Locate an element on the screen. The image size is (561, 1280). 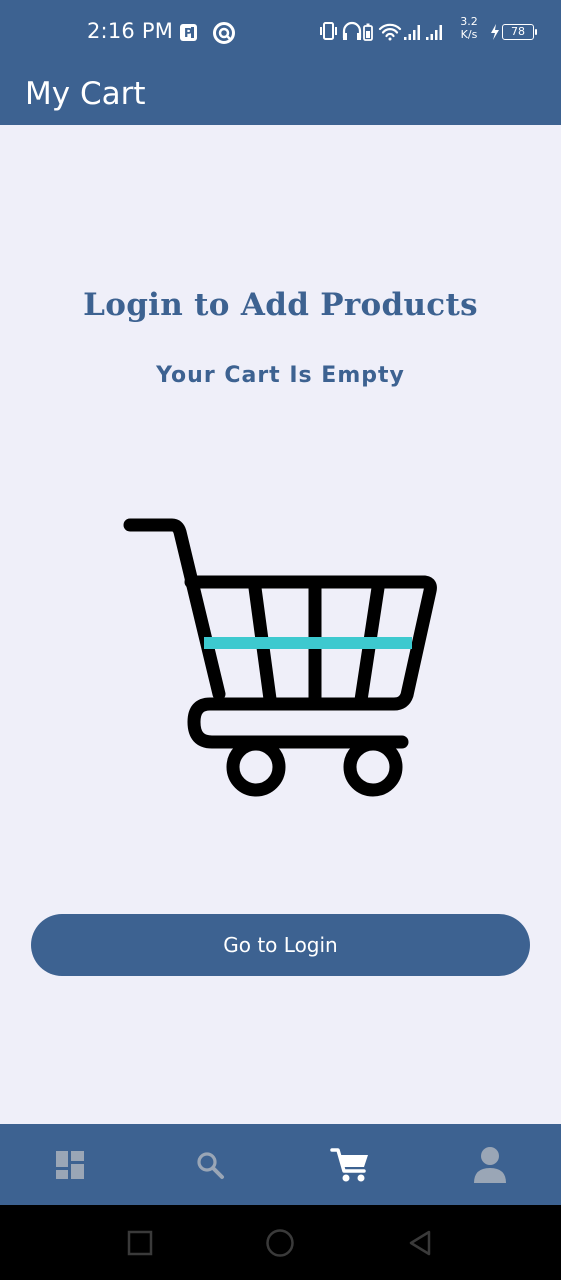
bottom-navigation is located at coordinates (280, 1164).